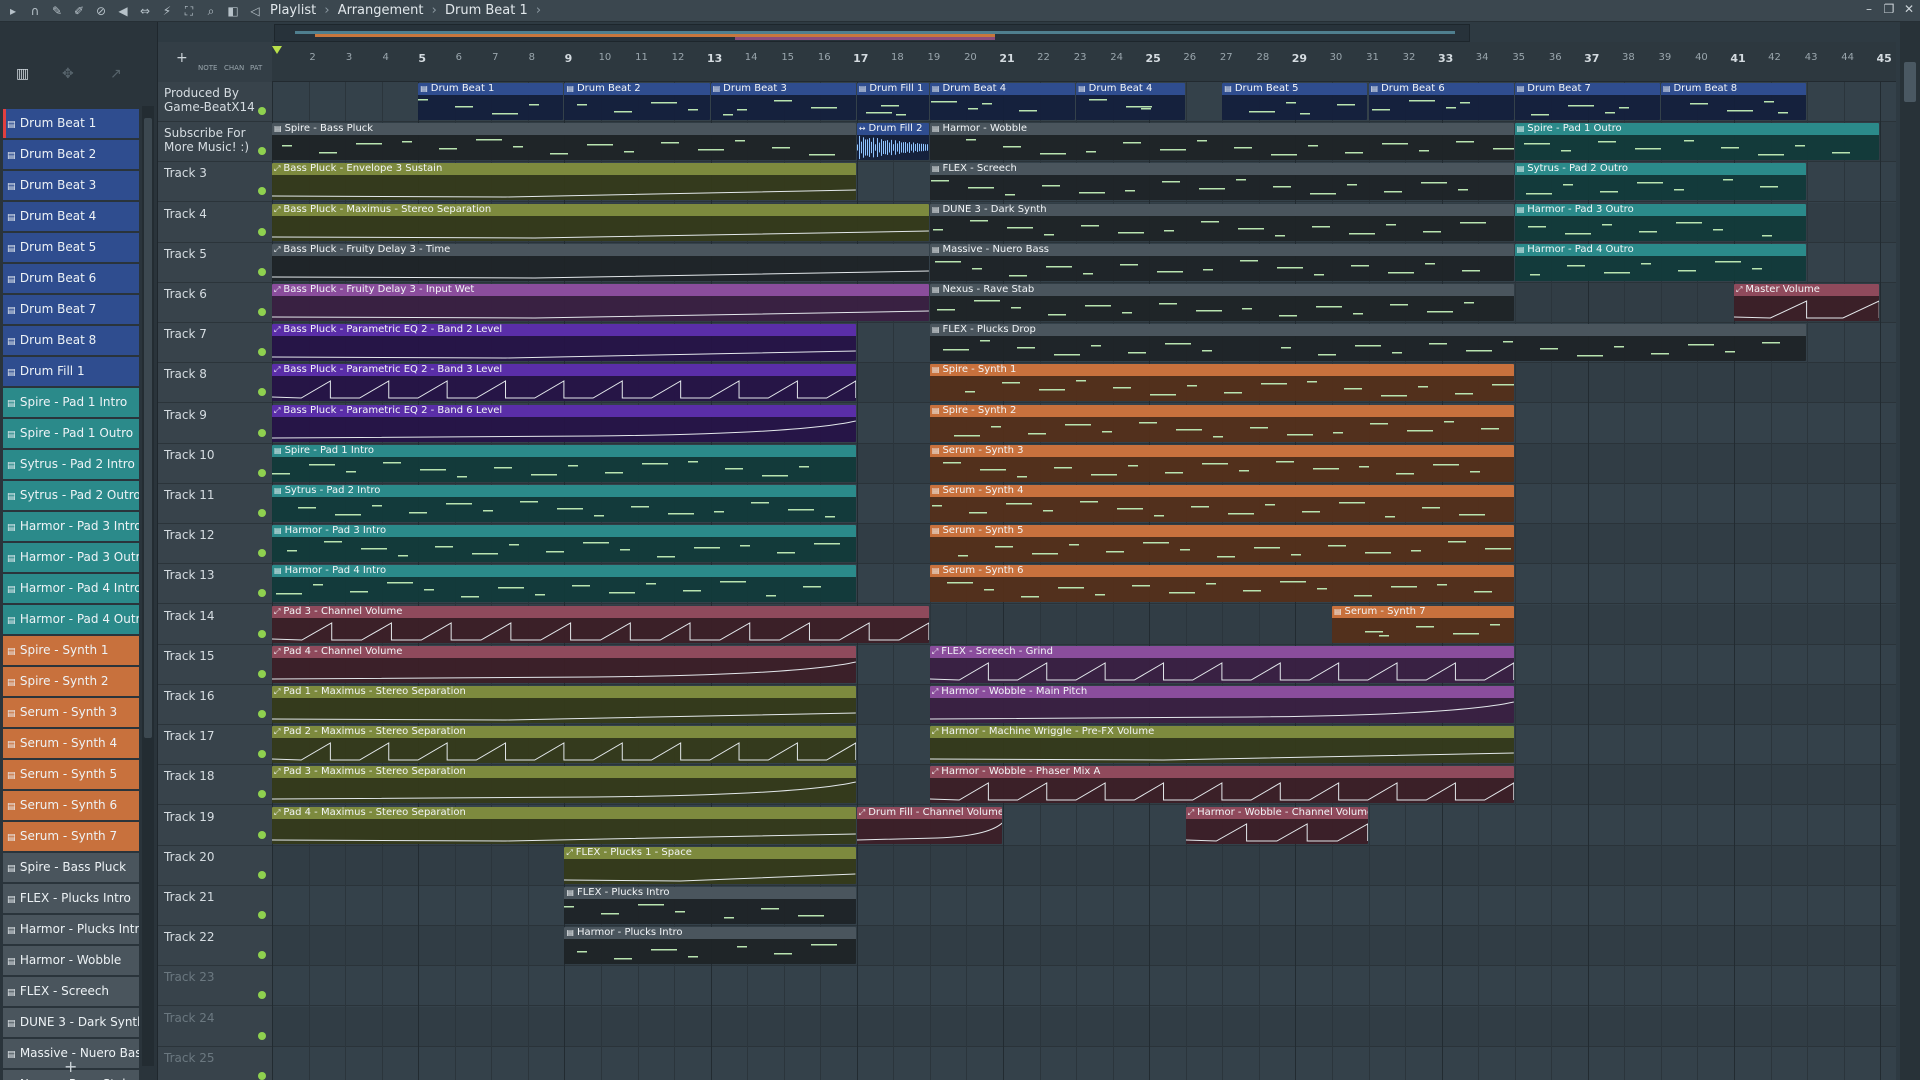 The width and height of the screenshot is (1920, 1080). What do you see at coordinates (564, 584) in the screenshot?
I see `pattern-clip: ▤ Harmor - Pad 4 Intro` at bounding box center [564, 584].